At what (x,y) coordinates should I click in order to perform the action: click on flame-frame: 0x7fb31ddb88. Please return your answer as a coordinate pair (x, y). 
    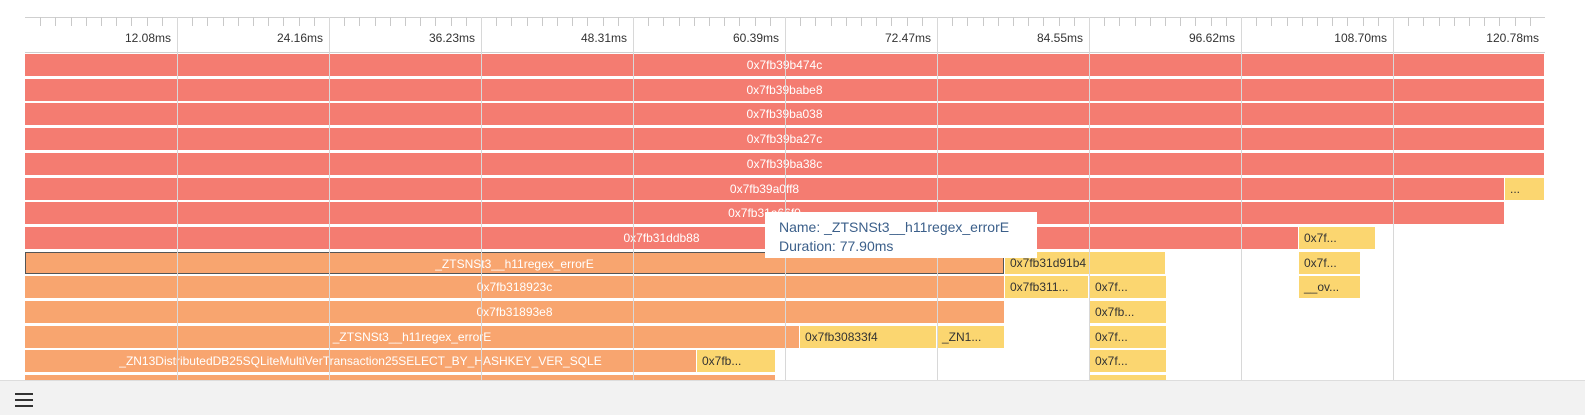
    Looking at the image, I should click on (661, 238).